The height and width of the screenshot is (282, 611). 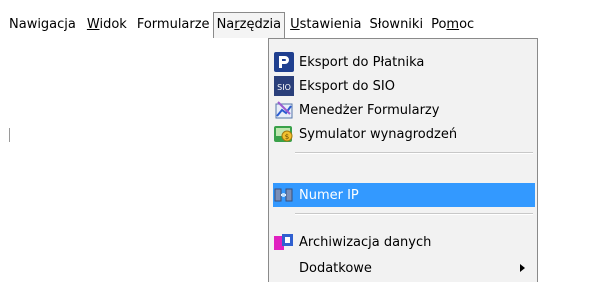 I want to click on menu-nawigacja-label: Nawigacja, so click(x=42, y=24).